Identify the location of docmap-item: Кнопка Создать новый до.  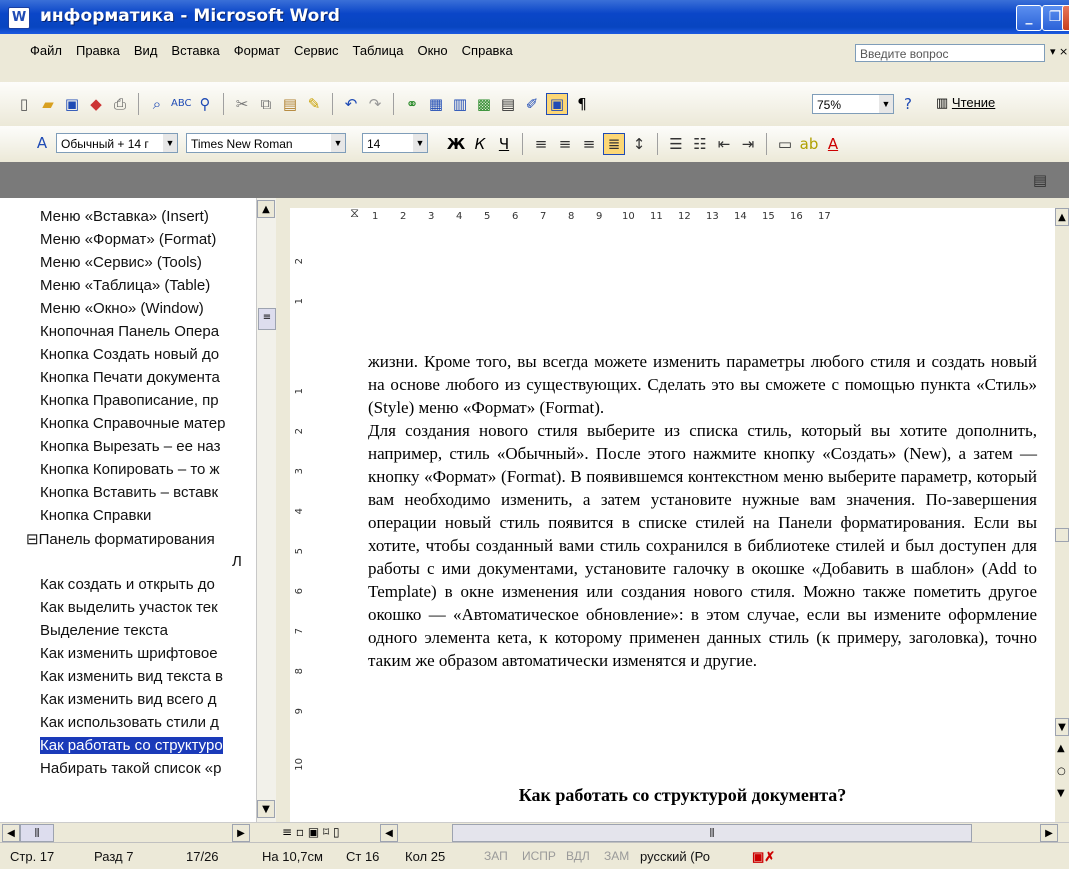
(129, 354).